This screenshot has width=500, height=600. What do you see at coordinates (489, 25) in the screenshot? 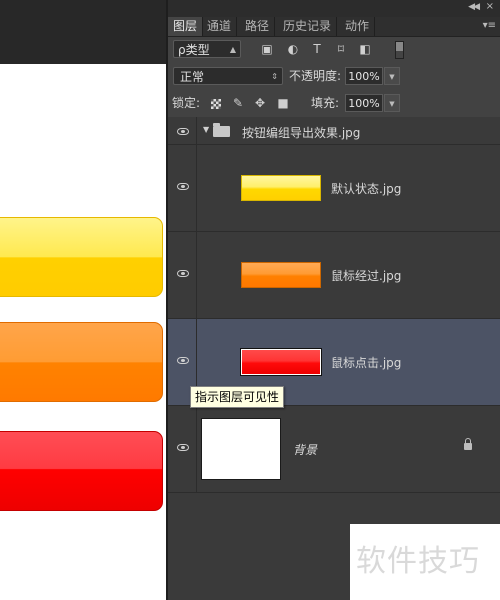
I see `panel-menu-icon: ▾≡` at bounding box center [489, 25].